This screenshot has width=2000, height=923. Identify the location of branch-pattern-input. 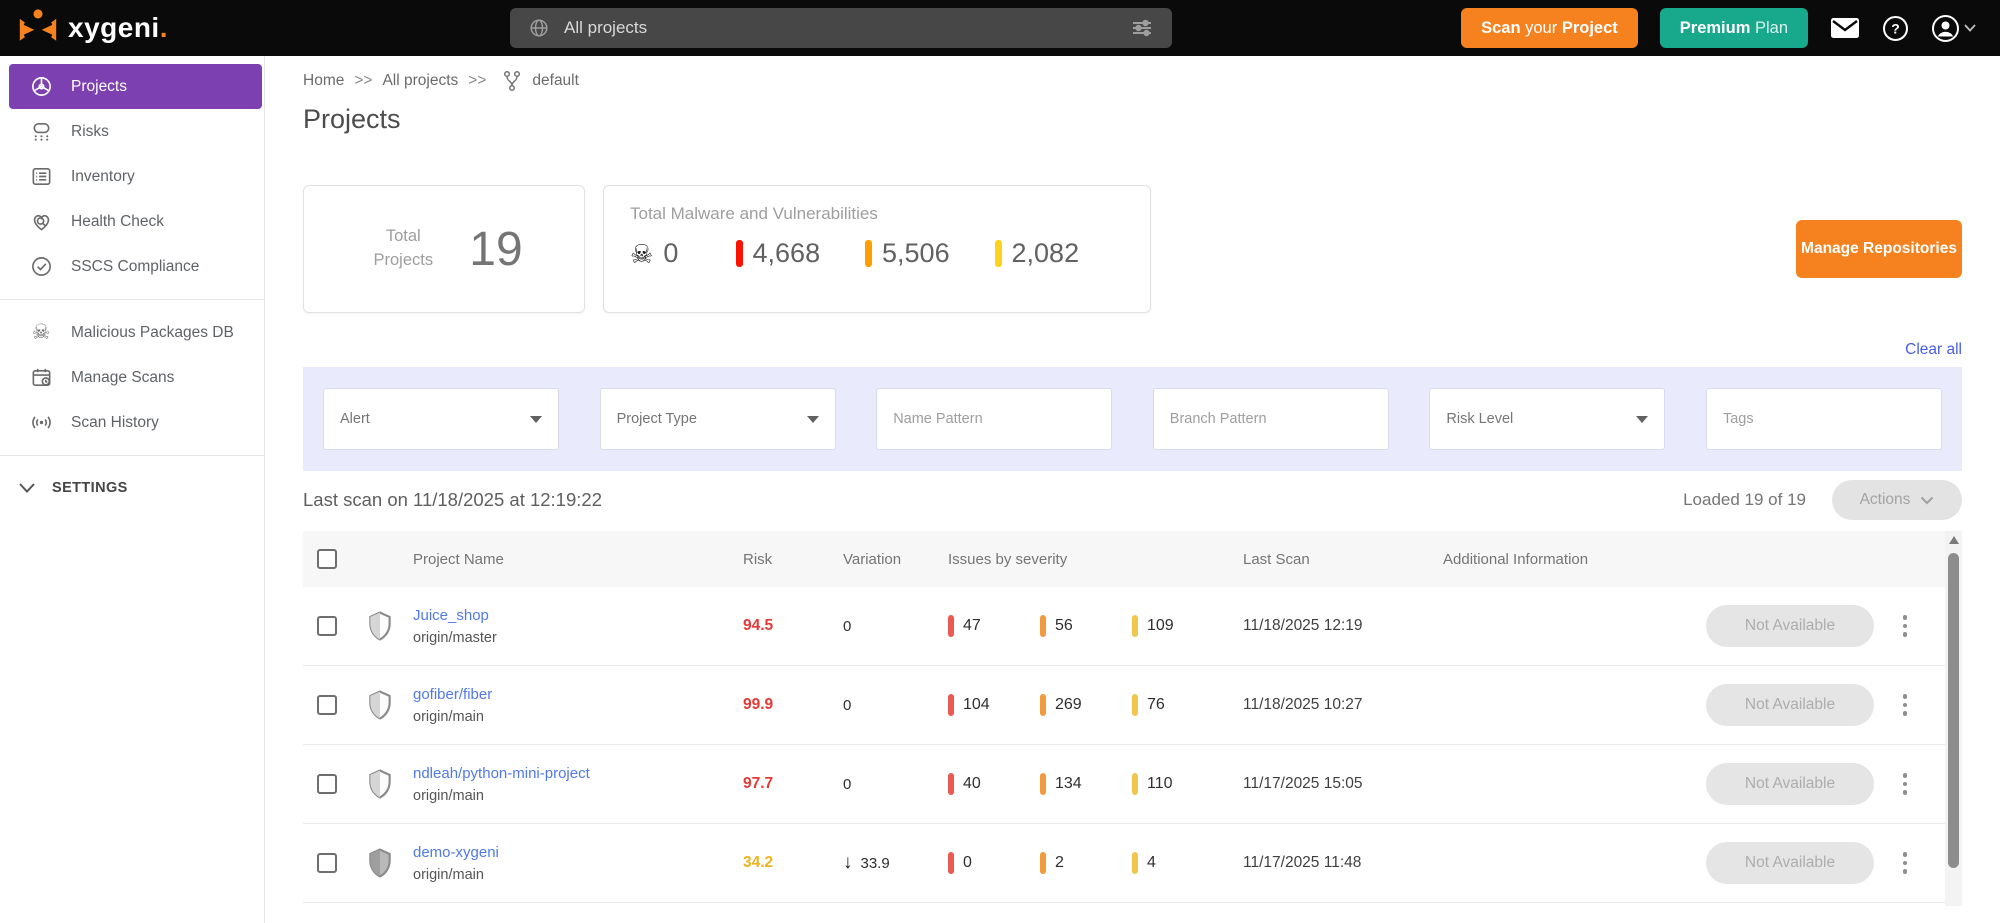
(1270, 419).